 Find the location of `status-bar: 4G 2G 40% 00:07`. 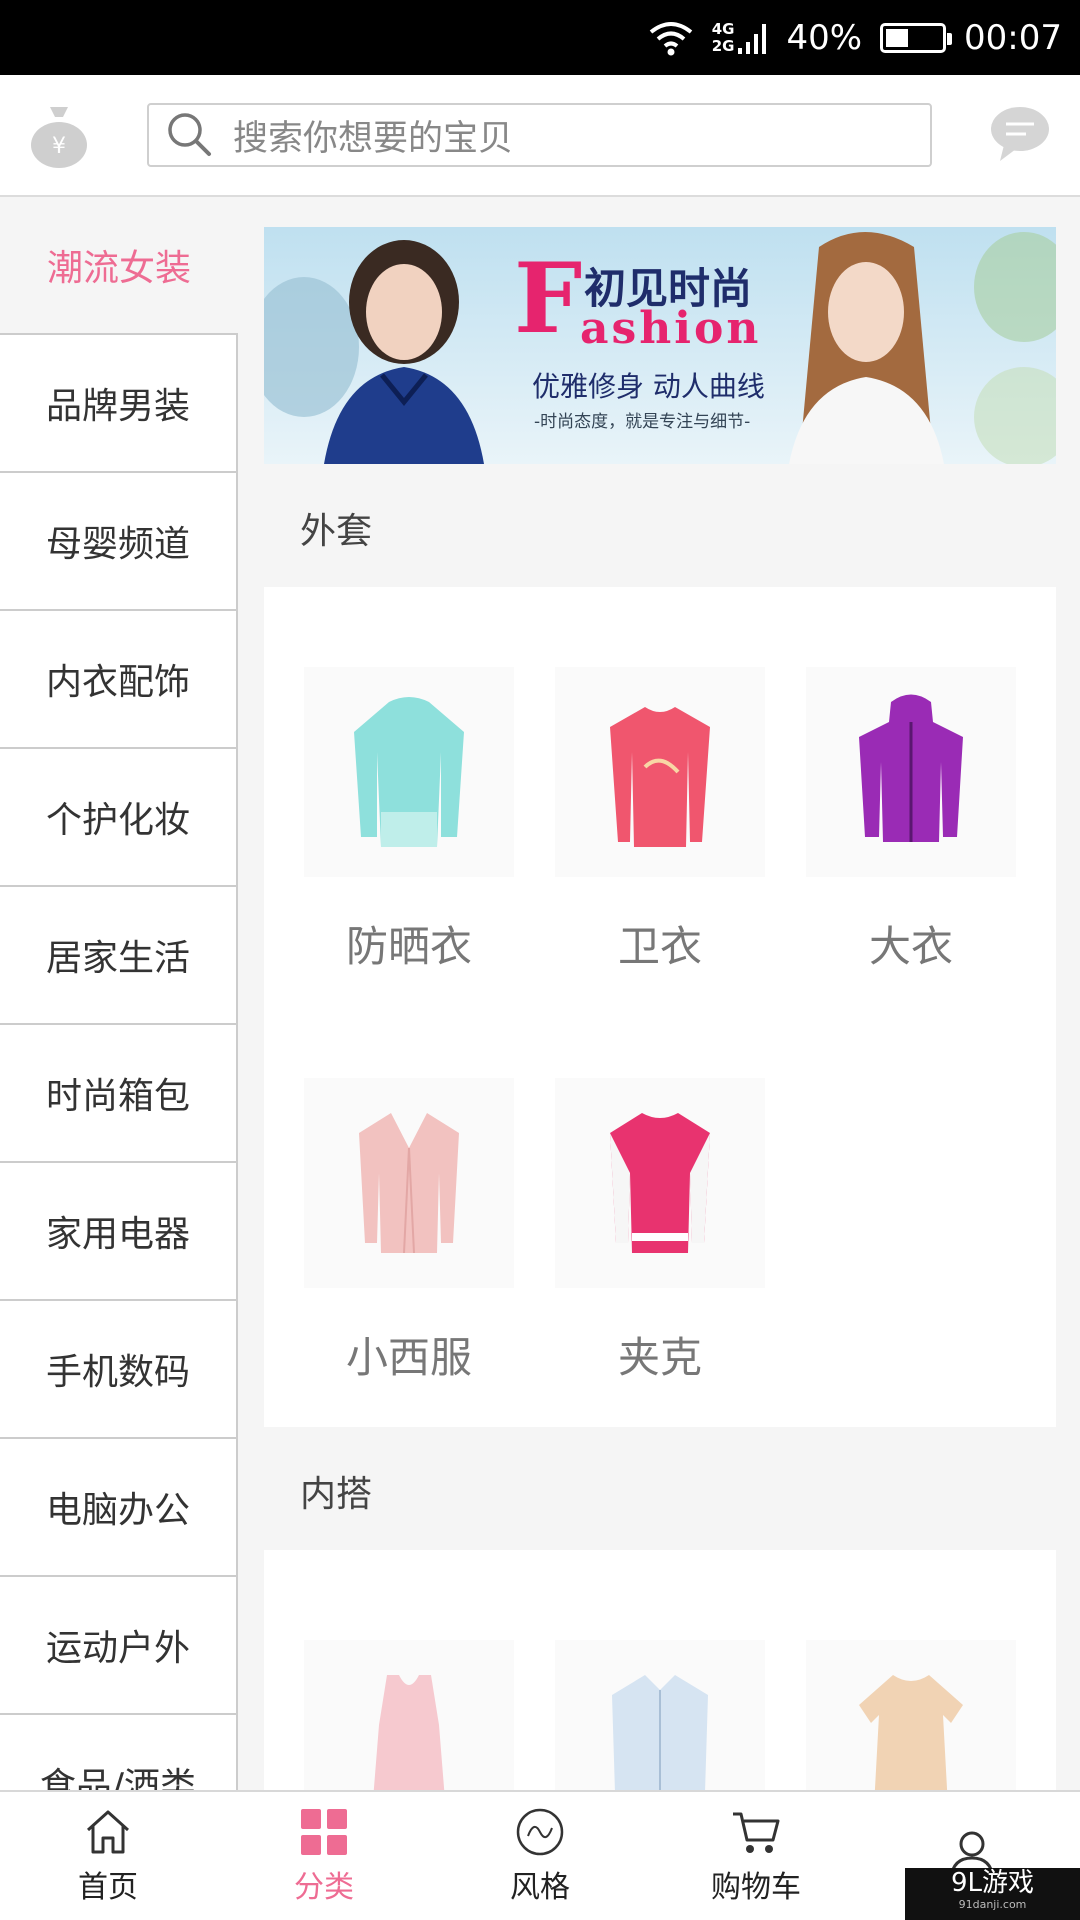

status-bar: 4G 2G 40% 00:07 is located at coordinates (540, 37).